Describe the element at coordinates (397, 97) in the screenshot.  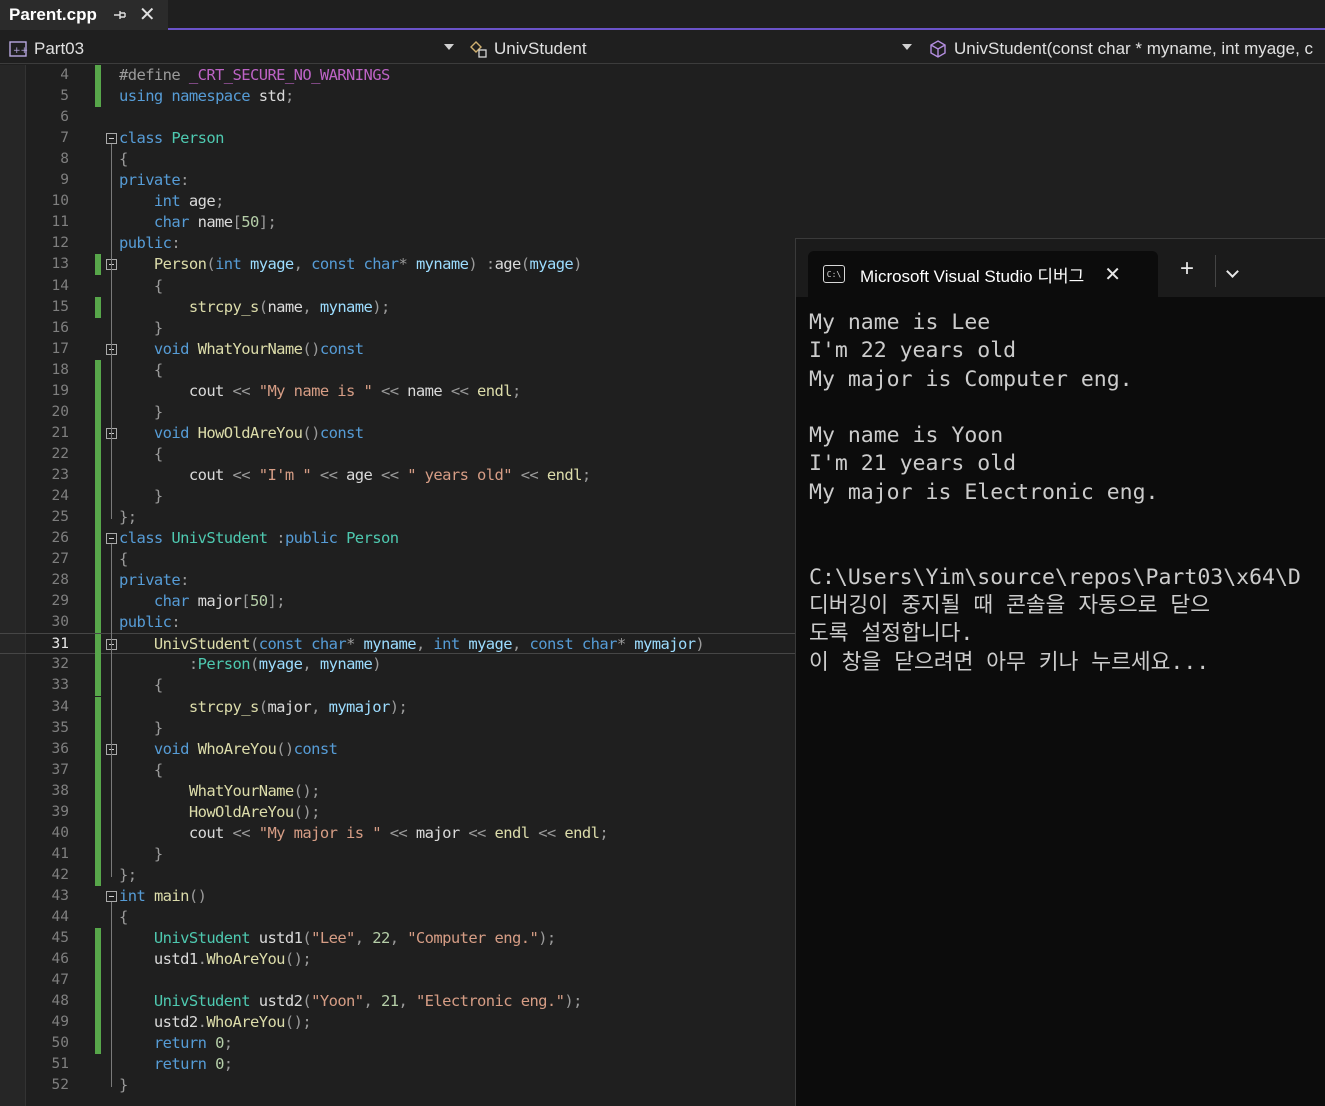
I see `code-line: 5 using namespace std;` at that location.